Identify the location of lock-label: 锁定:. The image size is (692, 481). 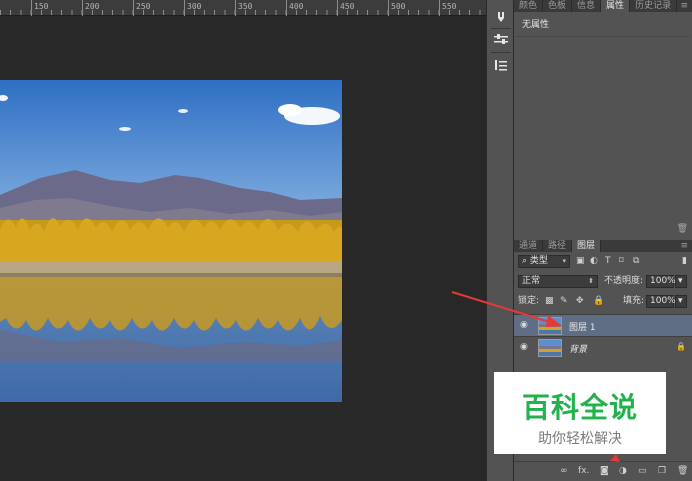
(529, 301).